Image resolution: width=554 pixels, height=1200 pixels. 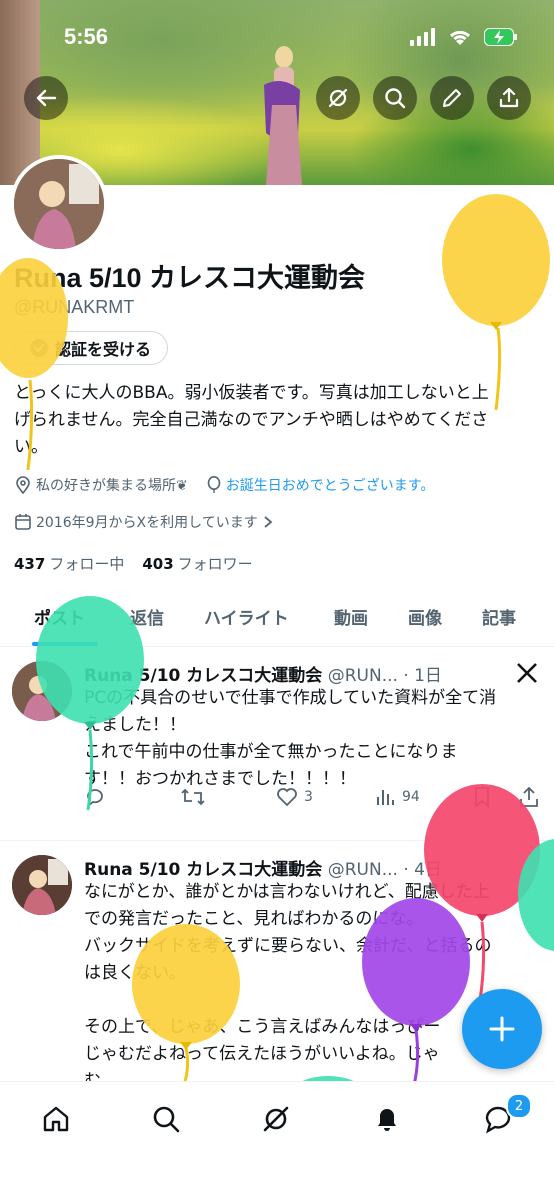 I want to click on like-button: 3, so click(x=294, y=797).